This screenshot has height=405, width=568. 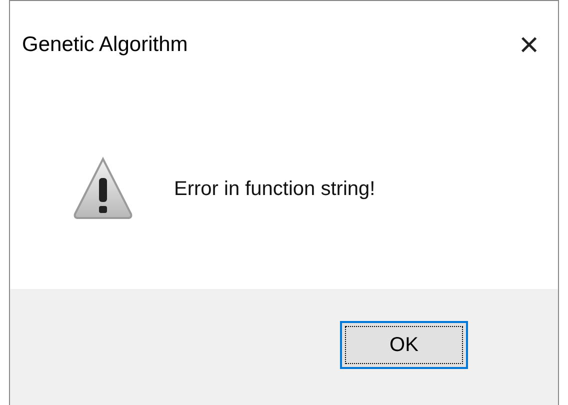 What do you see at coordinates (103, 189) in the screenshot?
I see `warning-icon` at bounding box center [103, 189].